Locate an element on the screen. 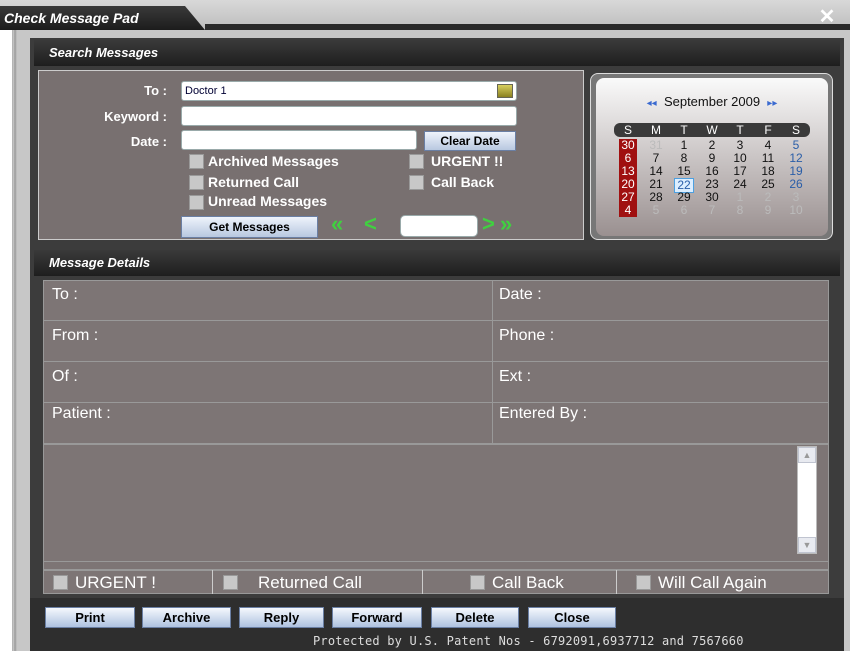 The height and width of the screenshot is (651, 850). calendar-day: 5 is located at coordinates (656, 210).